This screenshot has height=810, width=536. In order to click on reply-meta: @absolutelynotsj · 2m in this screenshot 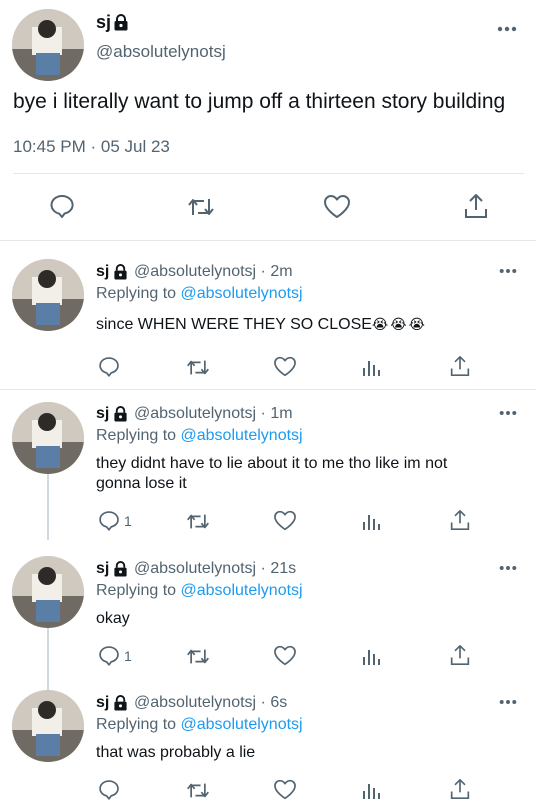, I will do `click(213, 272)`.